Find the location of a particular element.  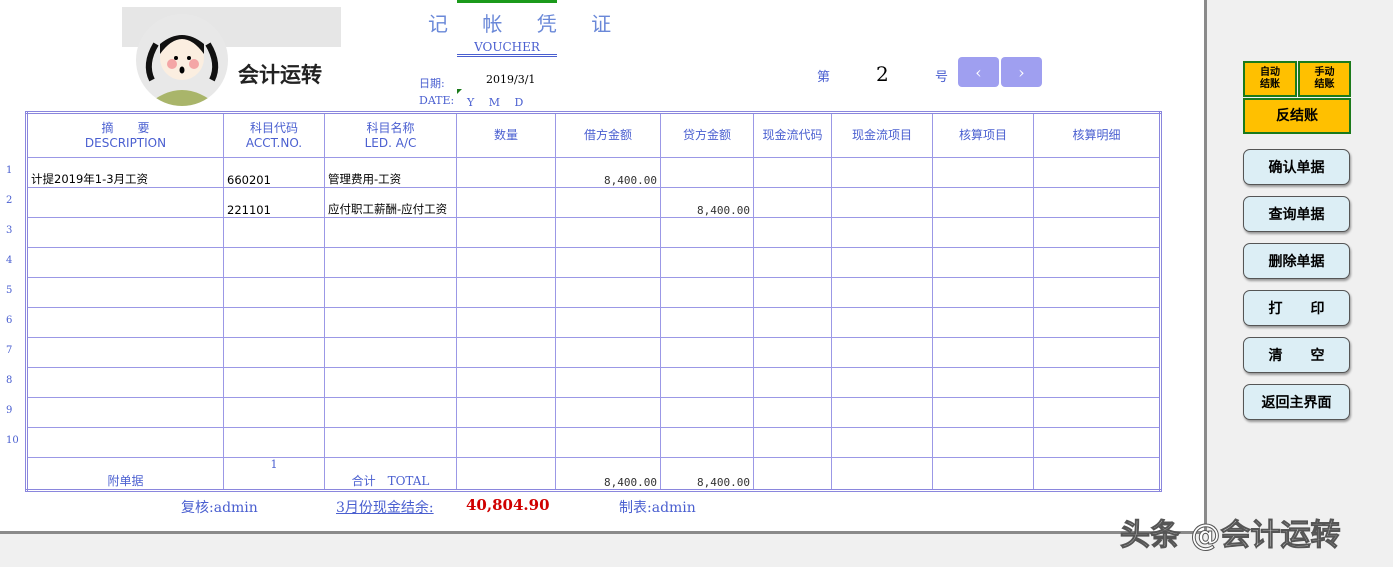

reverse-close-button: 反结账 is located at coordinates (1297, 116).